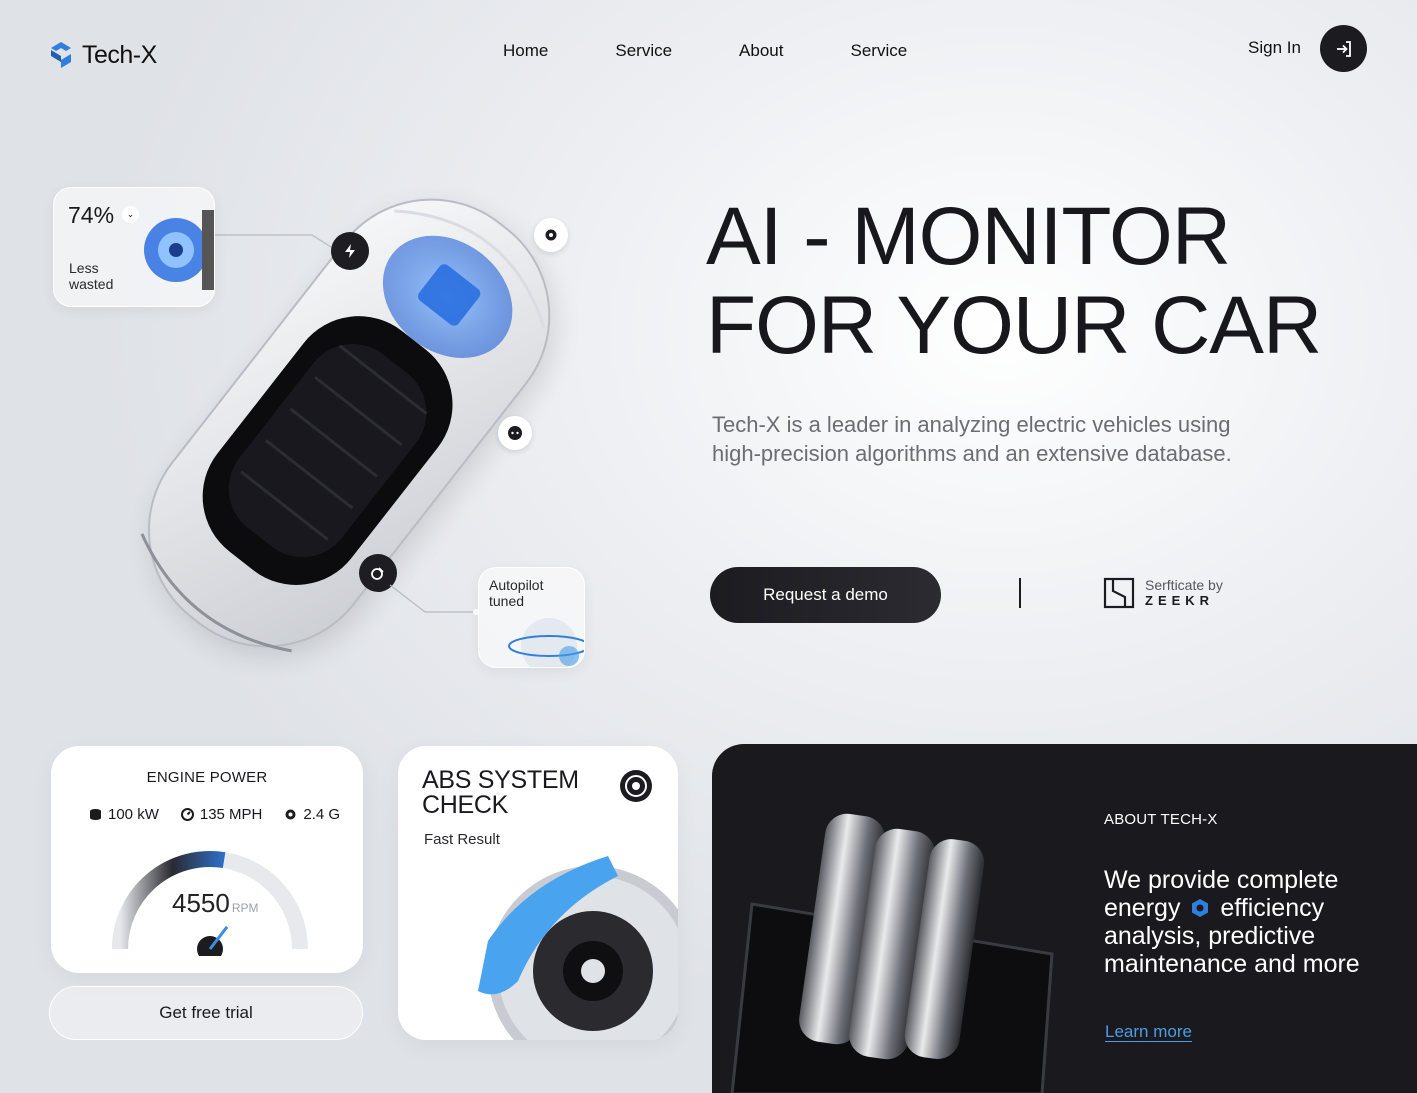 The width and height of the screenshot is (1417, 1093). Describe the element at coordinates (1180, 600) in the screenshot. I see `certificate-brand: ZEEKR` at that location.